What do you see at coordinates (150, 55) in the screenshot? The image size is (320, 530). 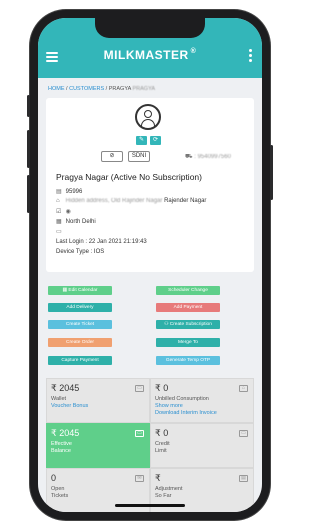 I see `app-brand: MILKMASTER ®` at bounding box center [150, 55].